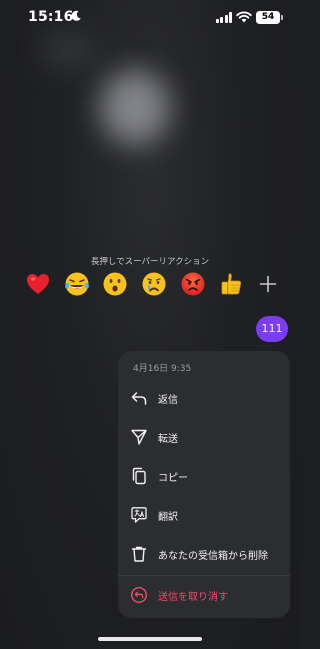 The height and width of the screenshot is (649, 320). I want to click on status-time: 15:16, so click(51, 17).